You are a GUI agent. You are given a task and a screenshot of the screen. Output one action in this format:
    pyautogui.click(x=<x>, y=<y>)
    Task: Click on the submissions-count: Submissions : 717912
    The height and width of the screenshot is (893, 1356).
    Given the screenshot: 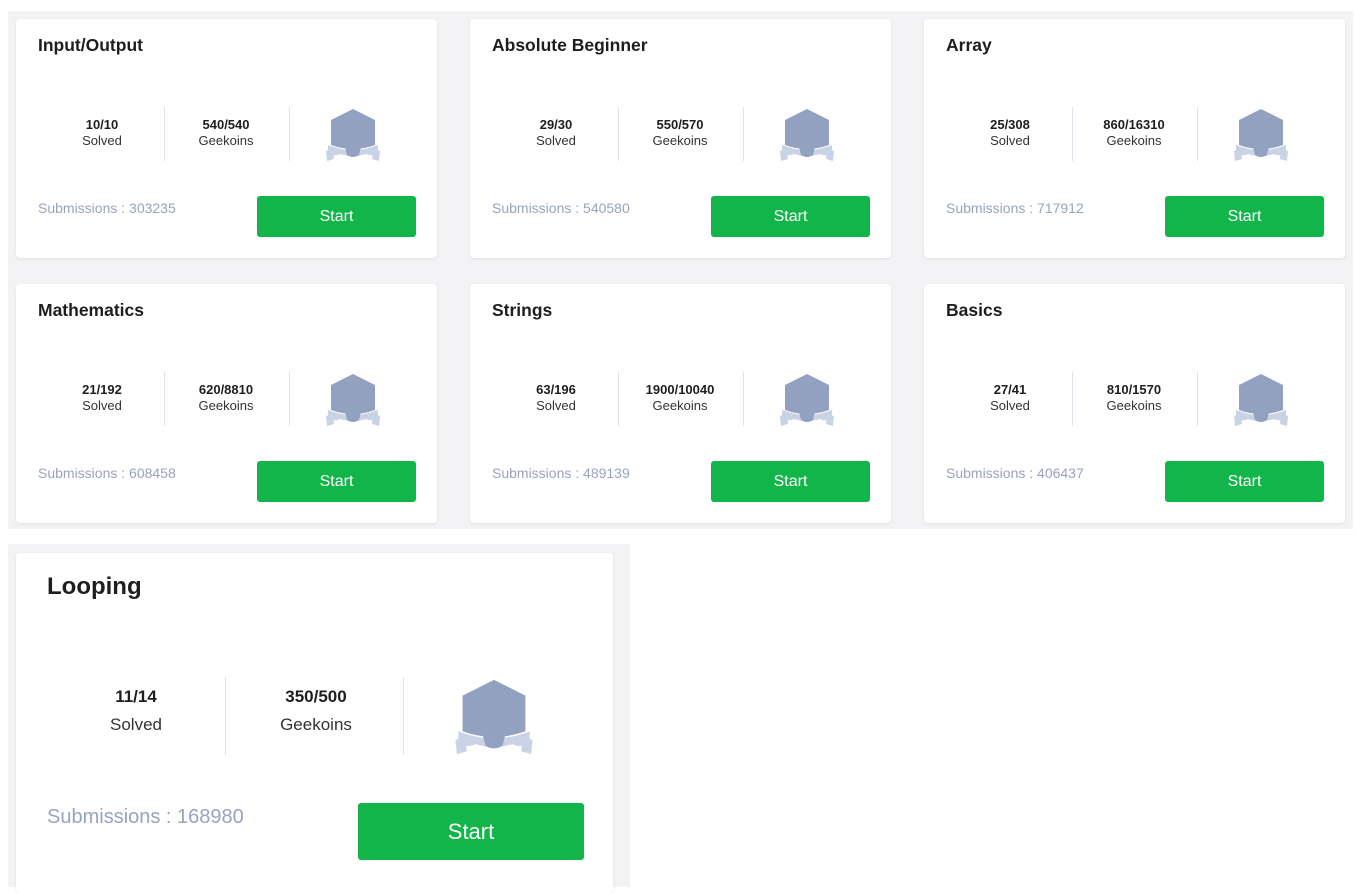 What is the action you would take?
    pyautogui.click(x=1015, y=208)
    